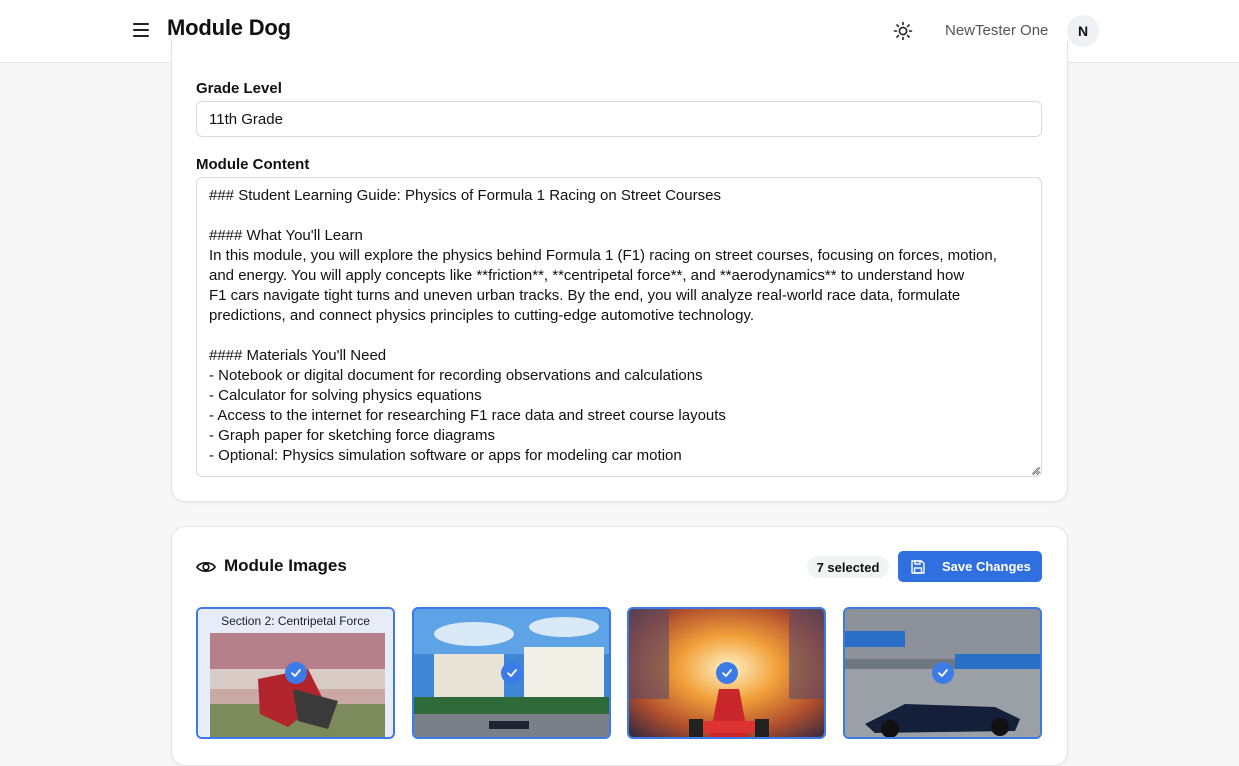 The image size is (1239, 766). Describe the element at coordinates (229, 27) in the screenshot. I see `app-title: Module Dog` at that location.